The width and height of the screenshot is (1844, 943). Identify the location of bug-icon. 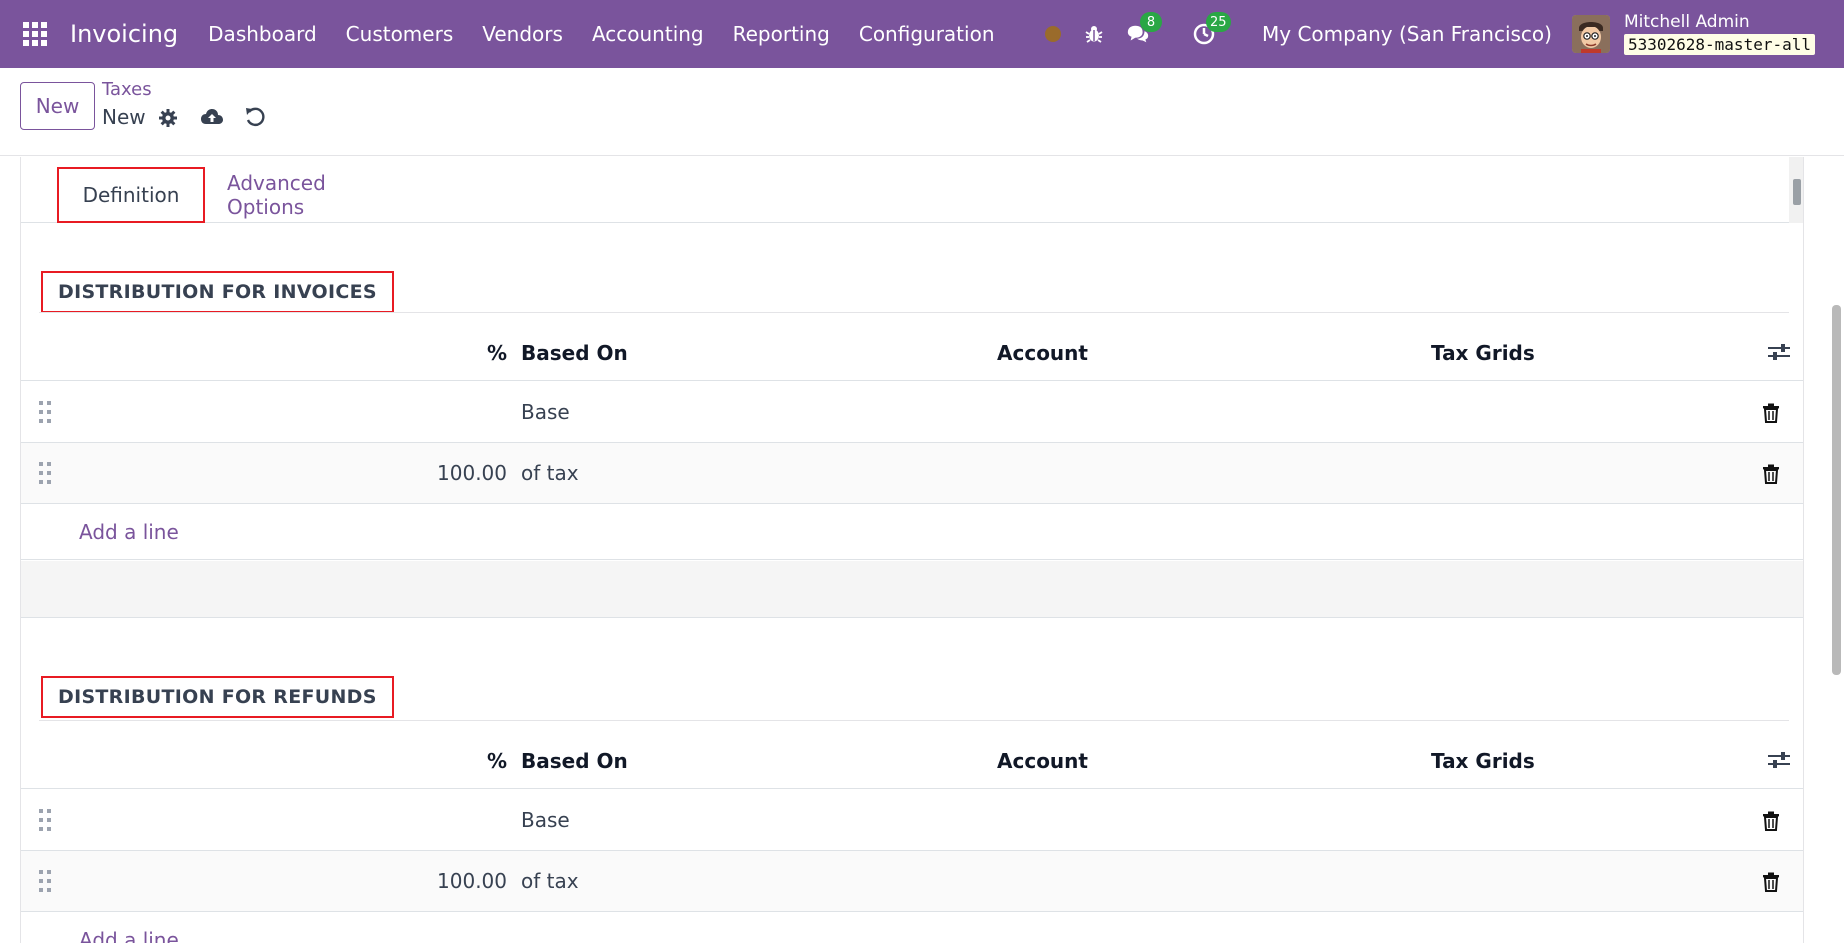
(1094, 34).